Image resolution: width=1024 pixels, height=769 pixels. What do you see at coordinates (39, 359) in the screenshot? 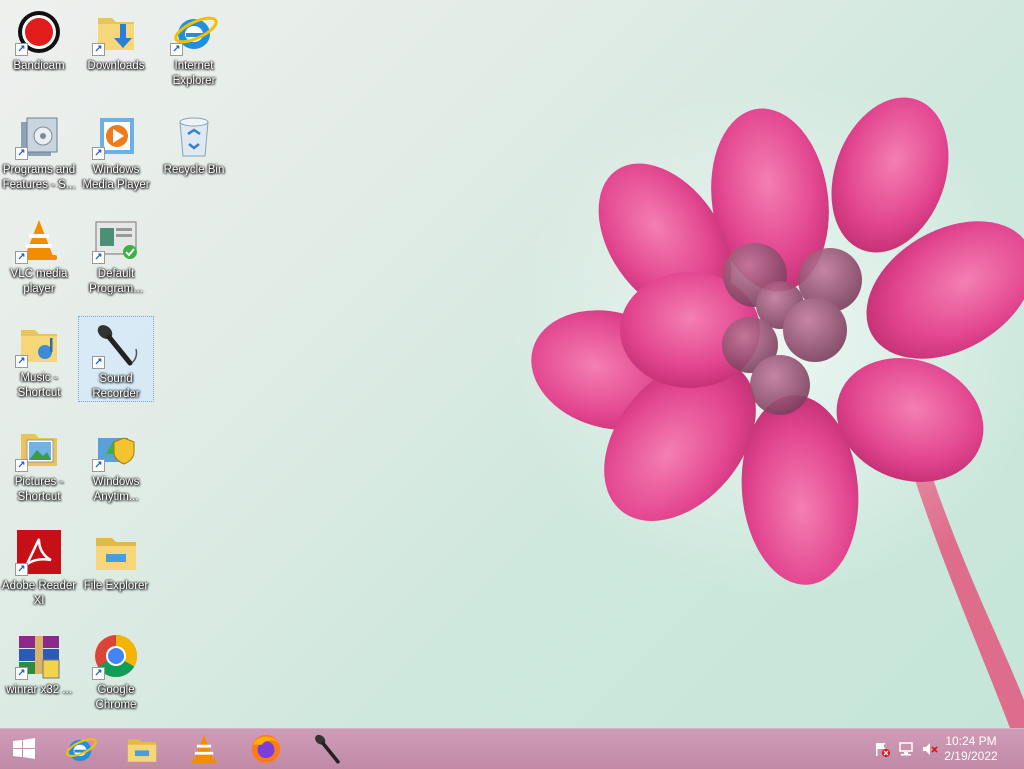
I see `desktop-icon-music: ↗ Music - Shortcut` at bounding box center [39, 359].